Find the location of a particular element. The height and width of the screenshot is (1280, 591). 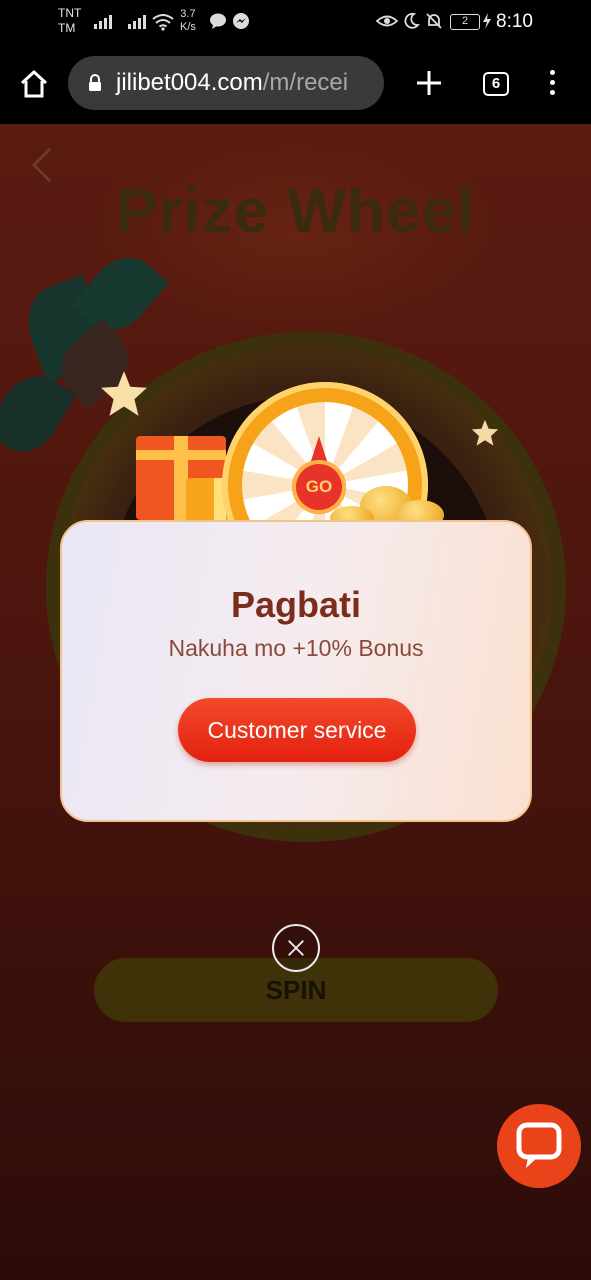

customer-service-button: Customer service is located at coordinates (297, 730).